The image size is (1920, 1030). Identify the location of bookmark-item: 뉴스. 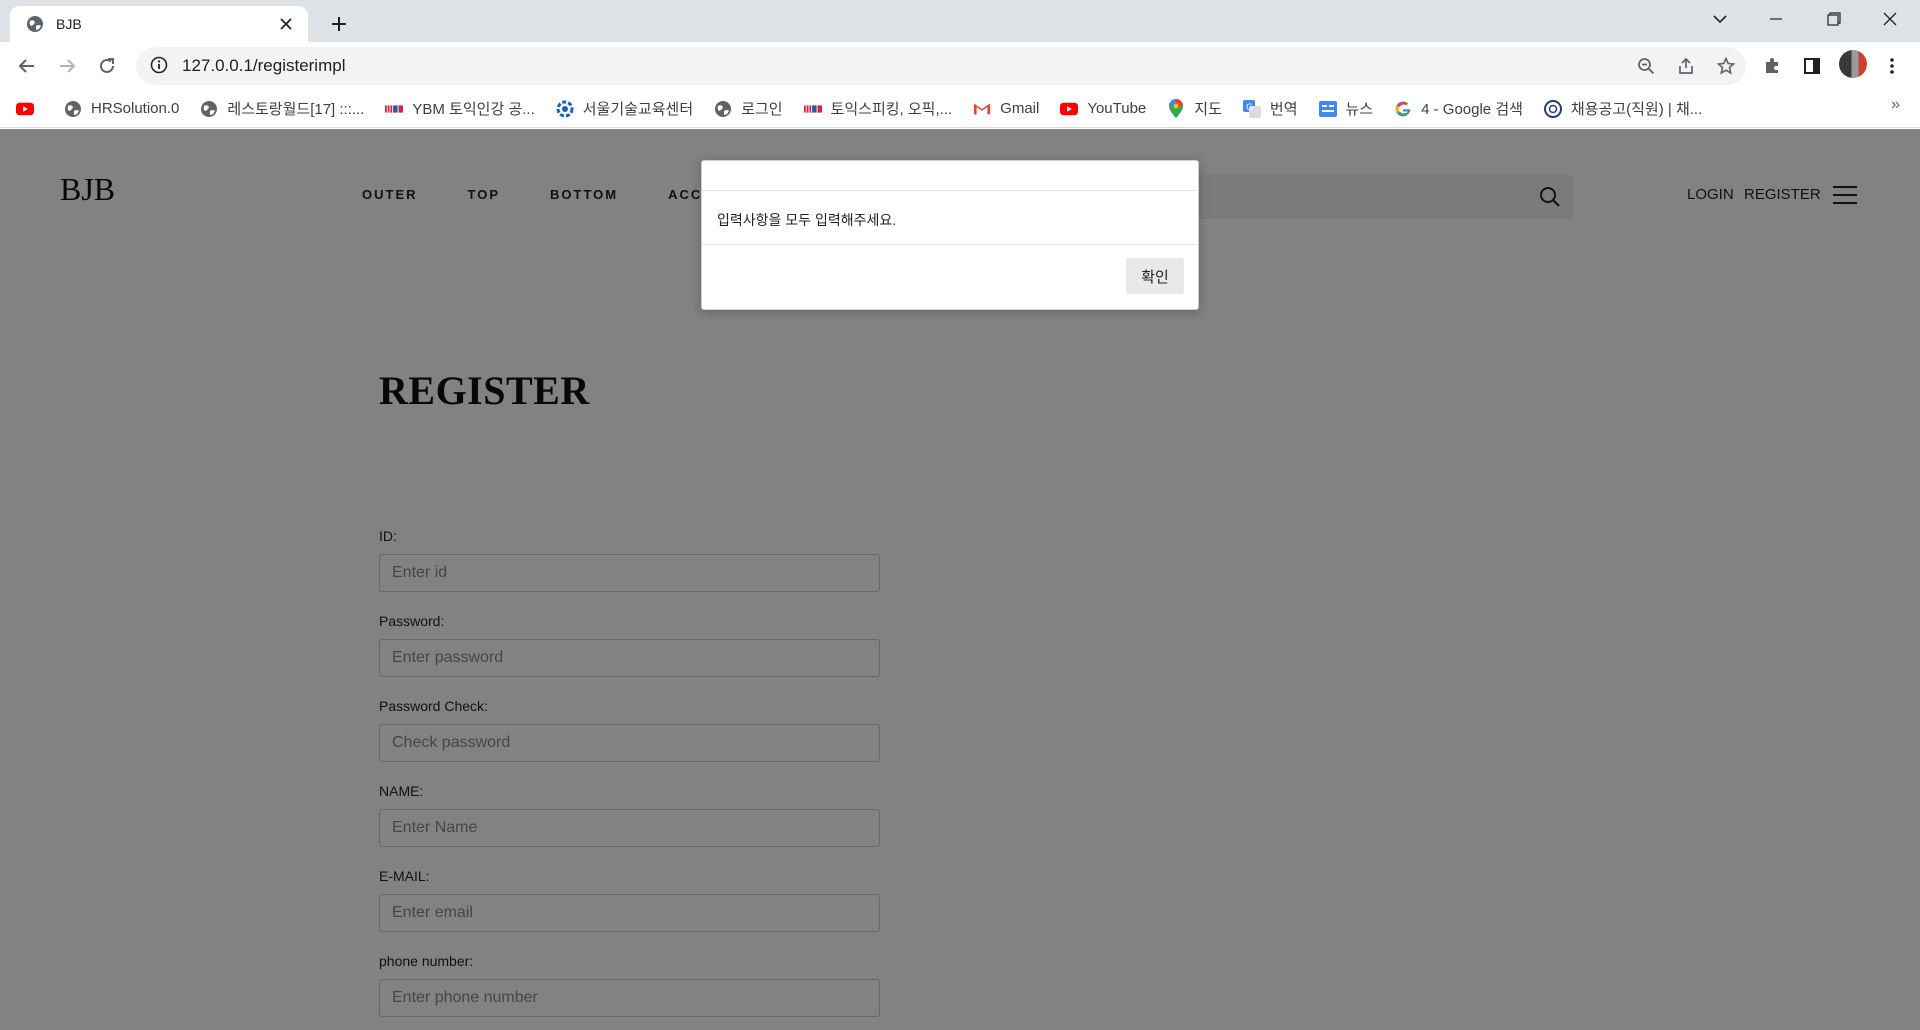
(1346, 108).